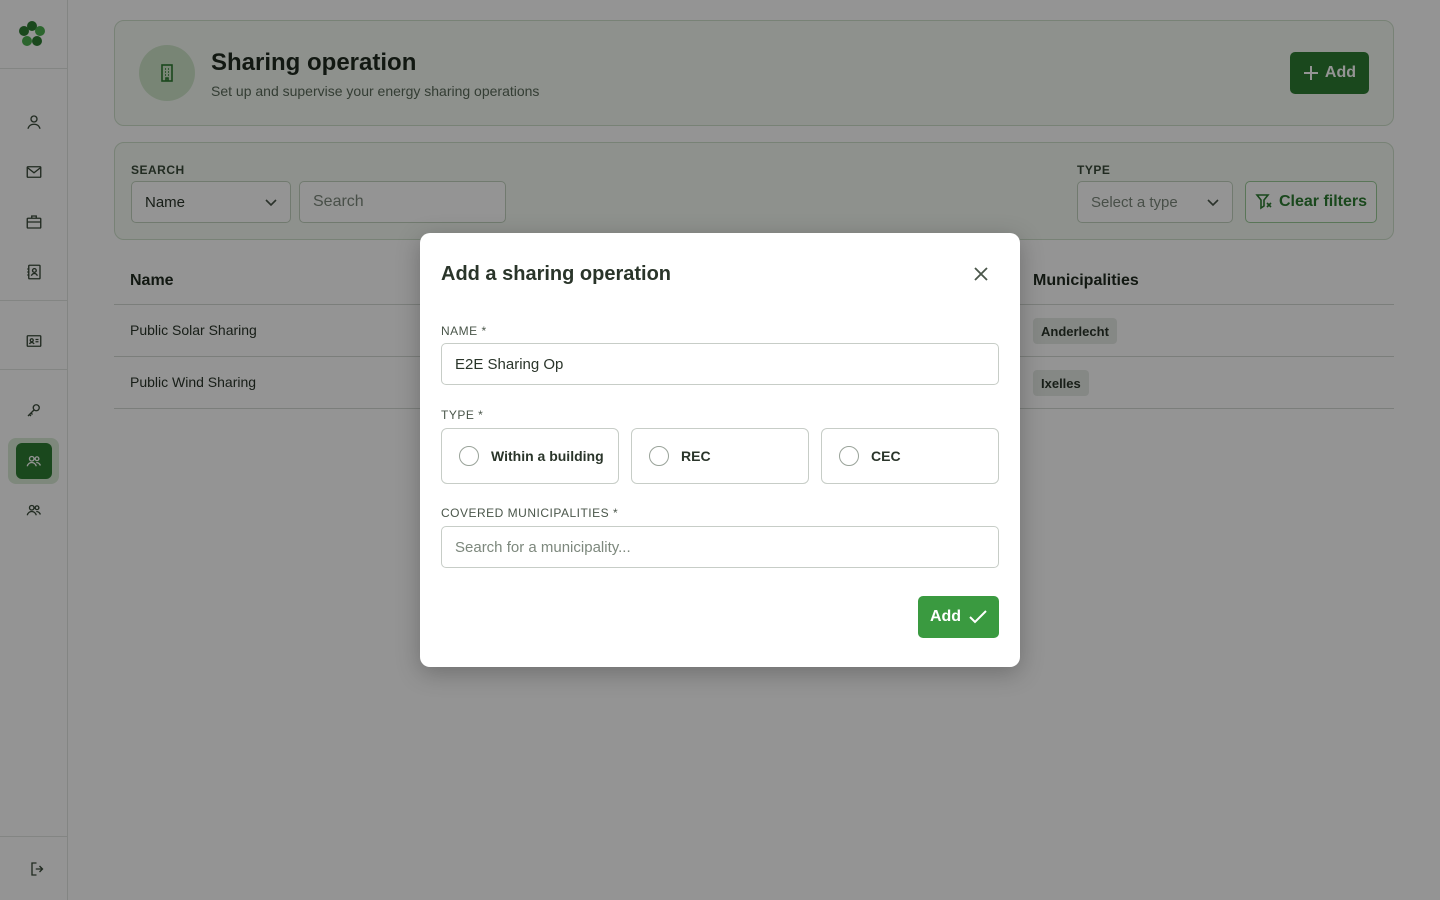  I want to click on name-input: E2E Sharing Op, so click(720, 364).